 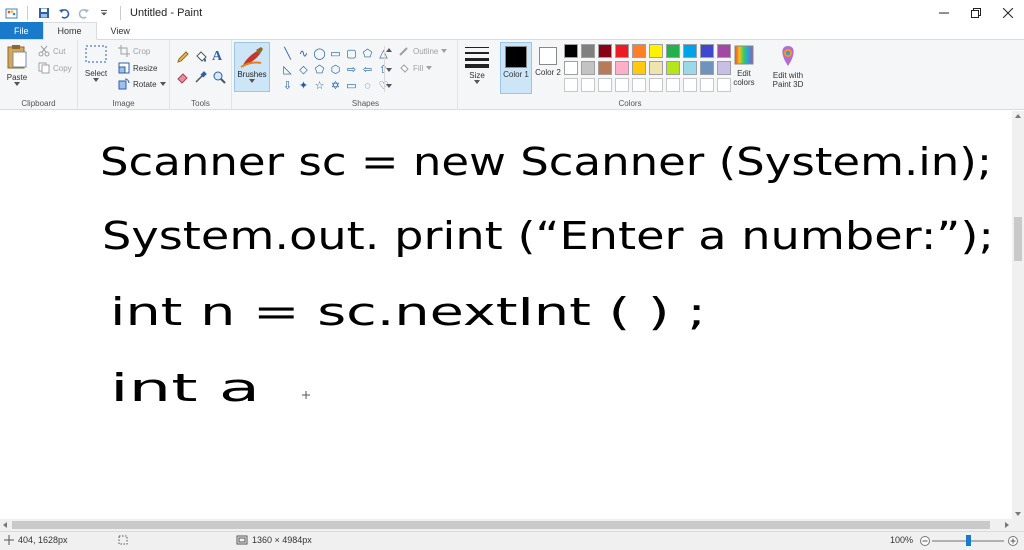 What do you see at coordinates (925, 541) in the screenshot?
I see `zoom-out-button` at bounding box center [925, 541].